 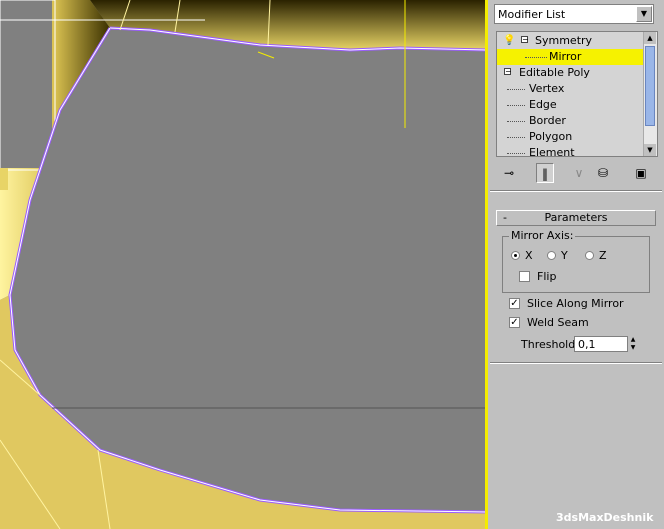 What do you see at coordinates (633, 344) in the screenshot?
I see `threshold-spinner: ▲ ▼` at bounding box center [633, 344].